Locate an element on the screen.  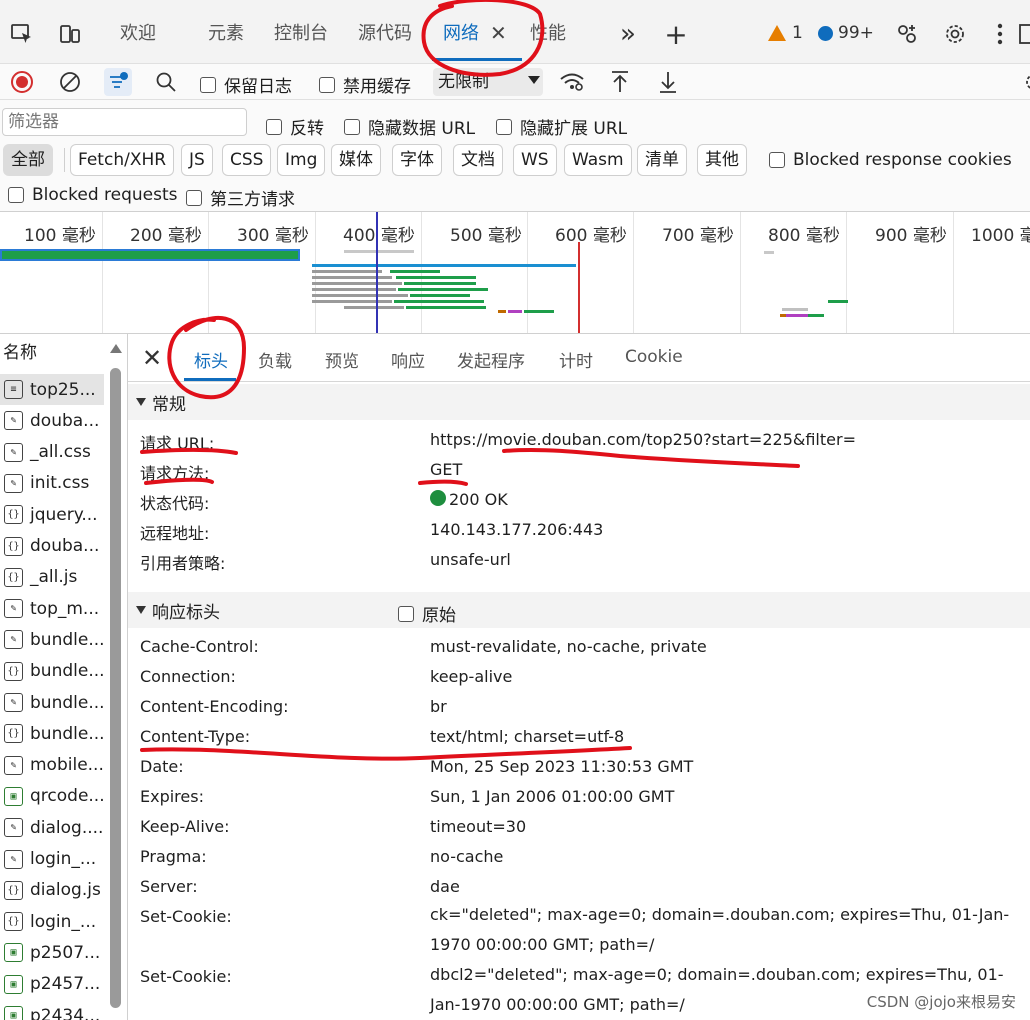
response-header-value: text/html; charset=utf-8 is located at coordinates (527, 736).